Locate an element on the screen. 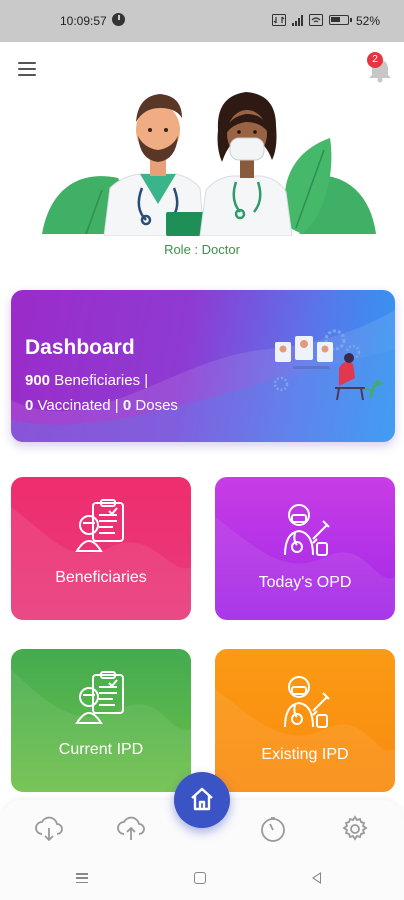 This screenshot has width=404, height=900. doses-label: Doses is located at coordinates (156, 405).